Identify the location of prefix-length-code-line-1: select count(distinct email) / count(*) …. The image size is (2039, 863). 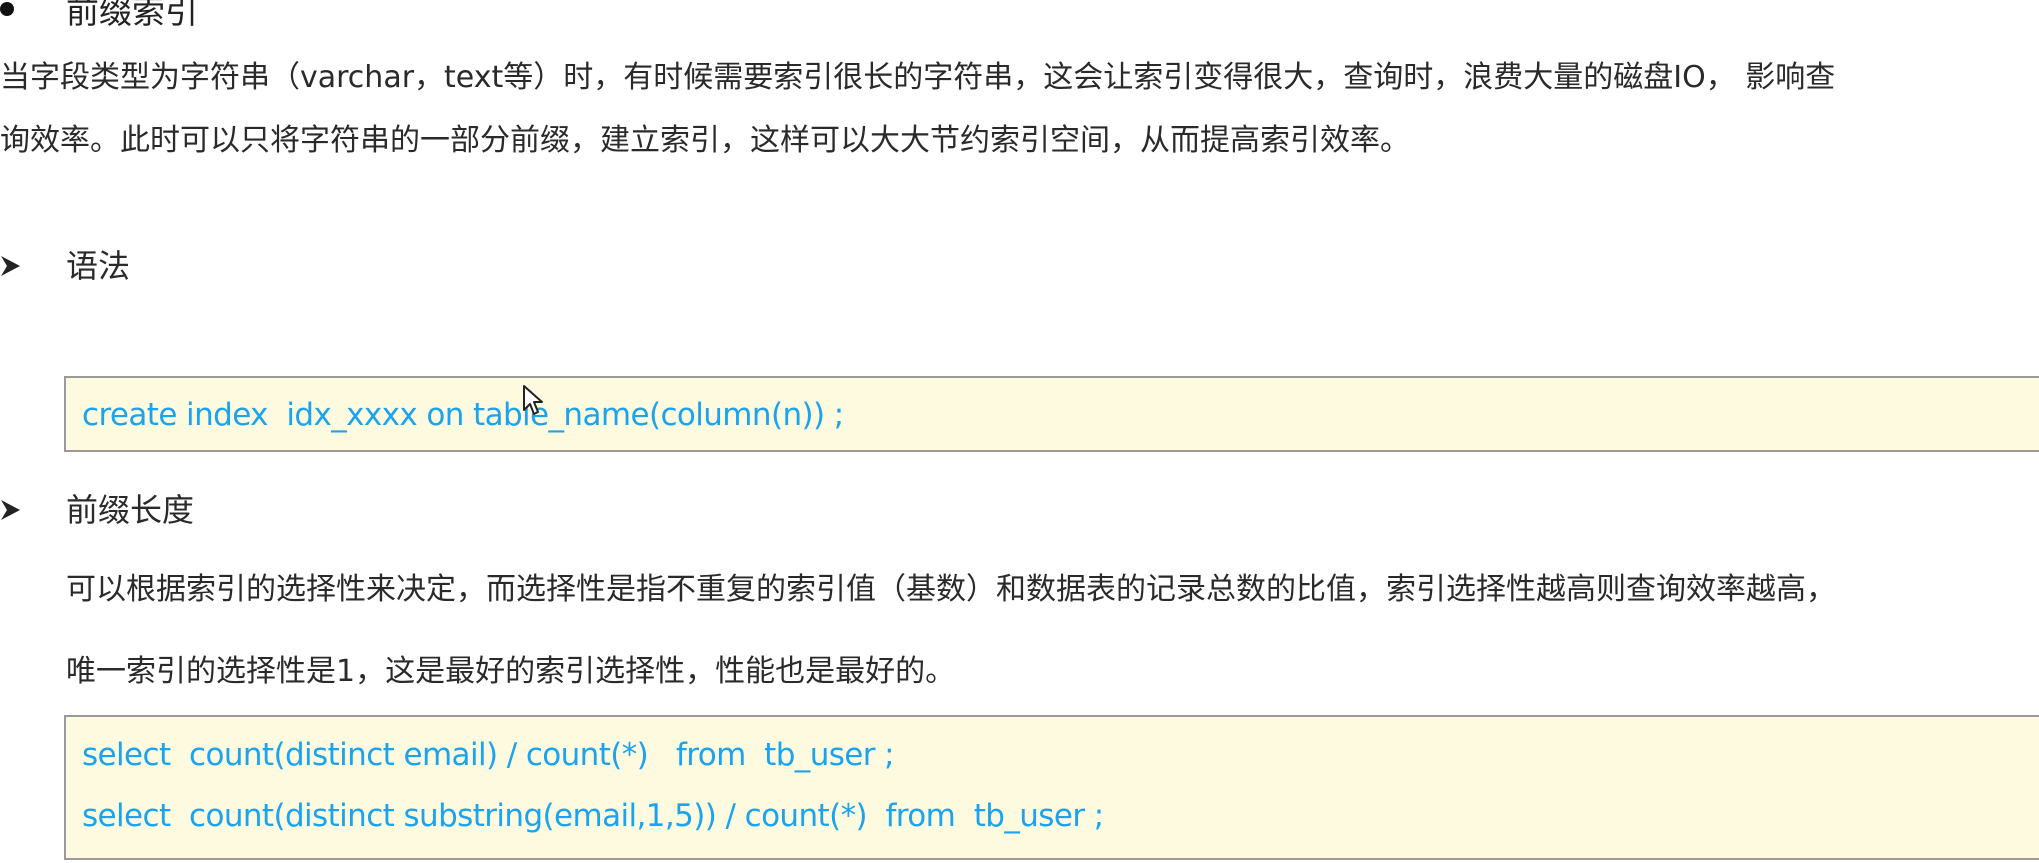
(488, 755).